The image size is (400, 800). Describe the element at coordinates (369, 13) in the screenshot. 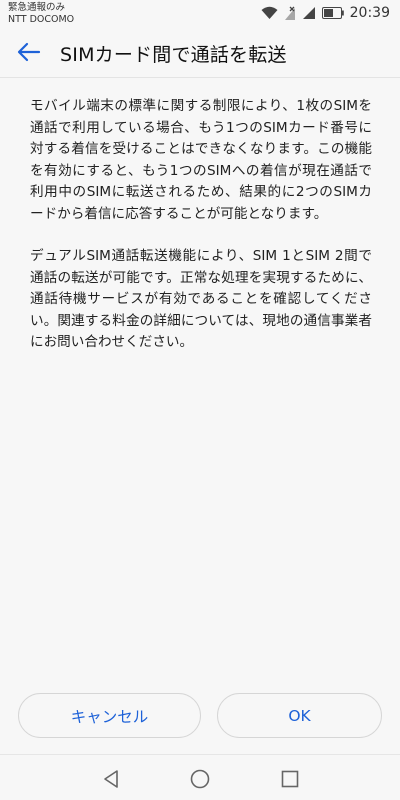

I see `clock: 20:39` at that location.